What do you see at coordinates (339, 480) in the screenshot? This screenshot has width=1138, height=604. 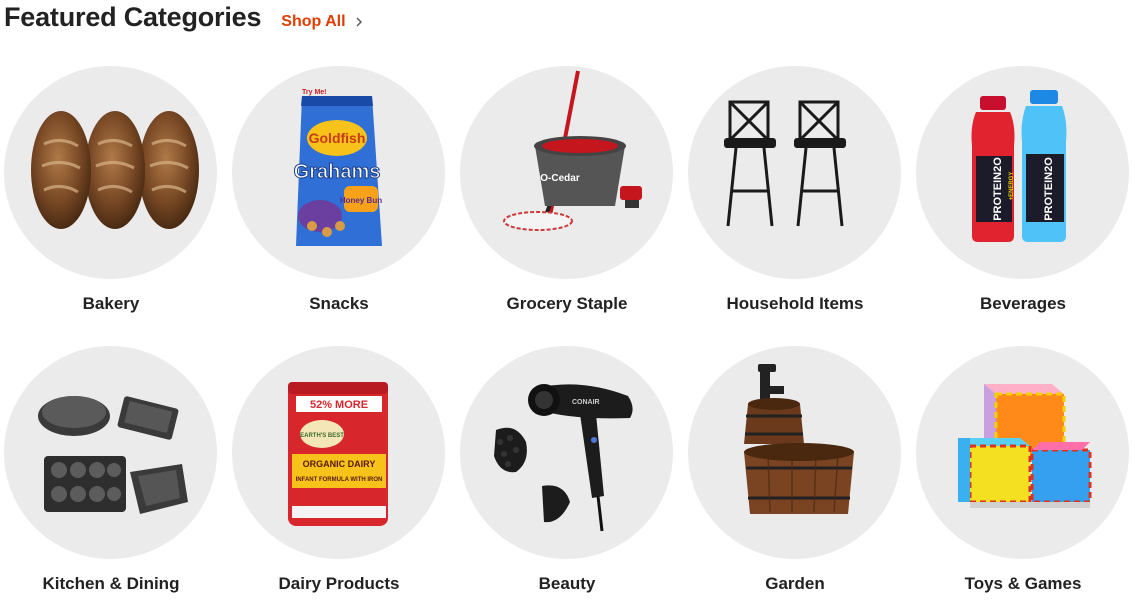 I see `formula-line2-text: INFANT FORMULA WITH IRON` at bounding box center [339, 480].